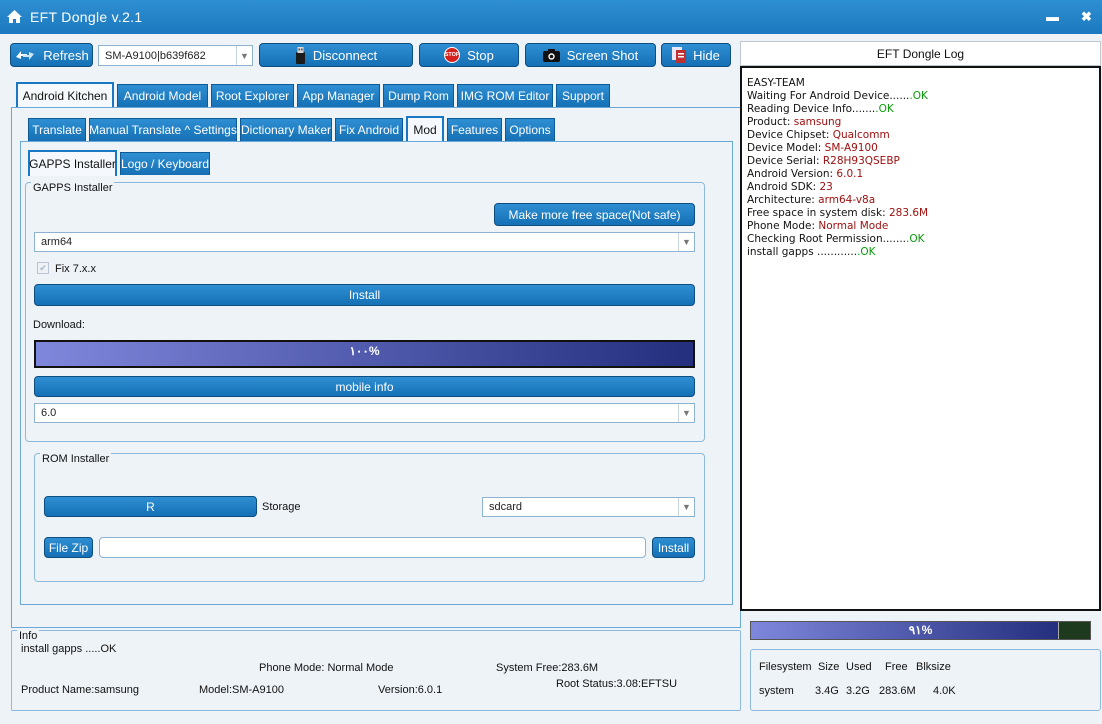 The height and width of the screenshot is (724, 1102). Describe the element at coordinates (326, 668) in the screenshot. I see `info-phone-mode: Phone Mode: Normal Mode` at that location.